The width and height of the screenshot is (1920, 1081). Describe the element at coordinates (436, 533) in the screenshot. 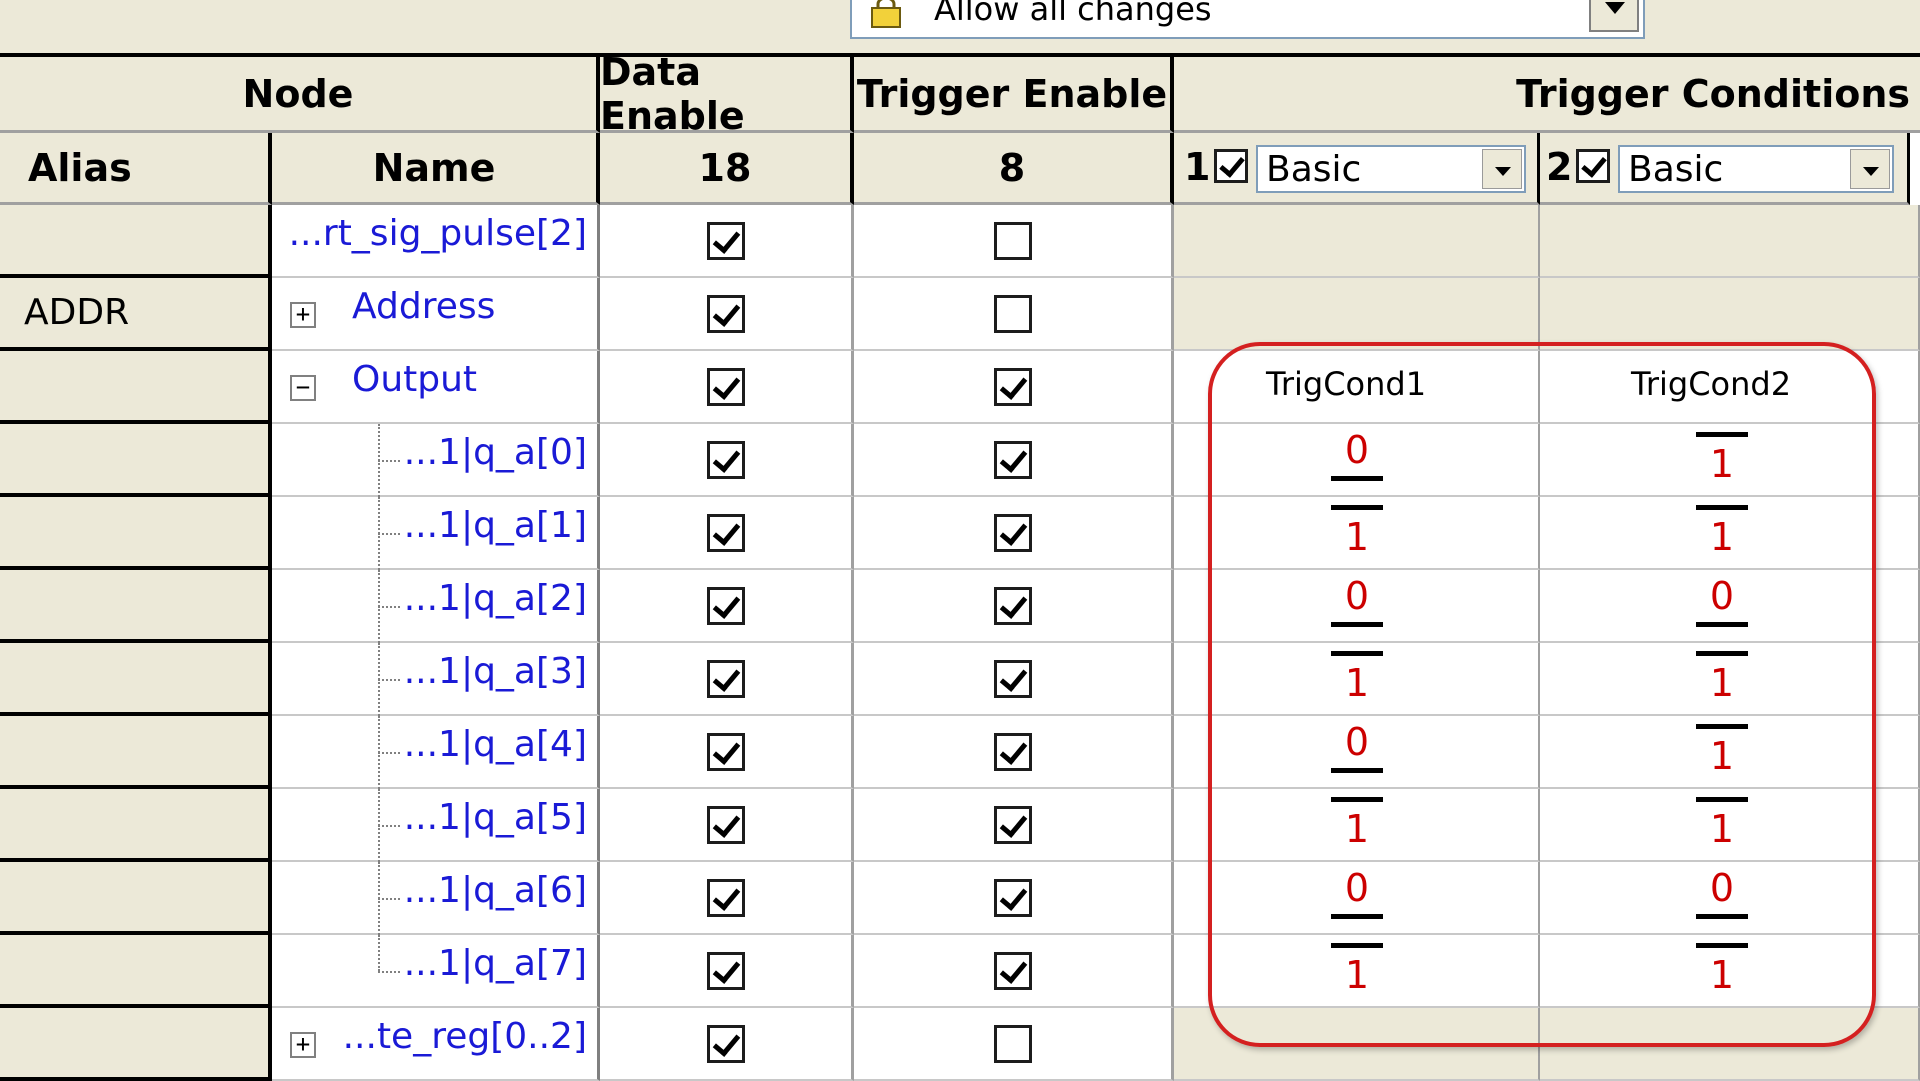

I see `node-name-cell: ...1|q_a[1]` at that location.